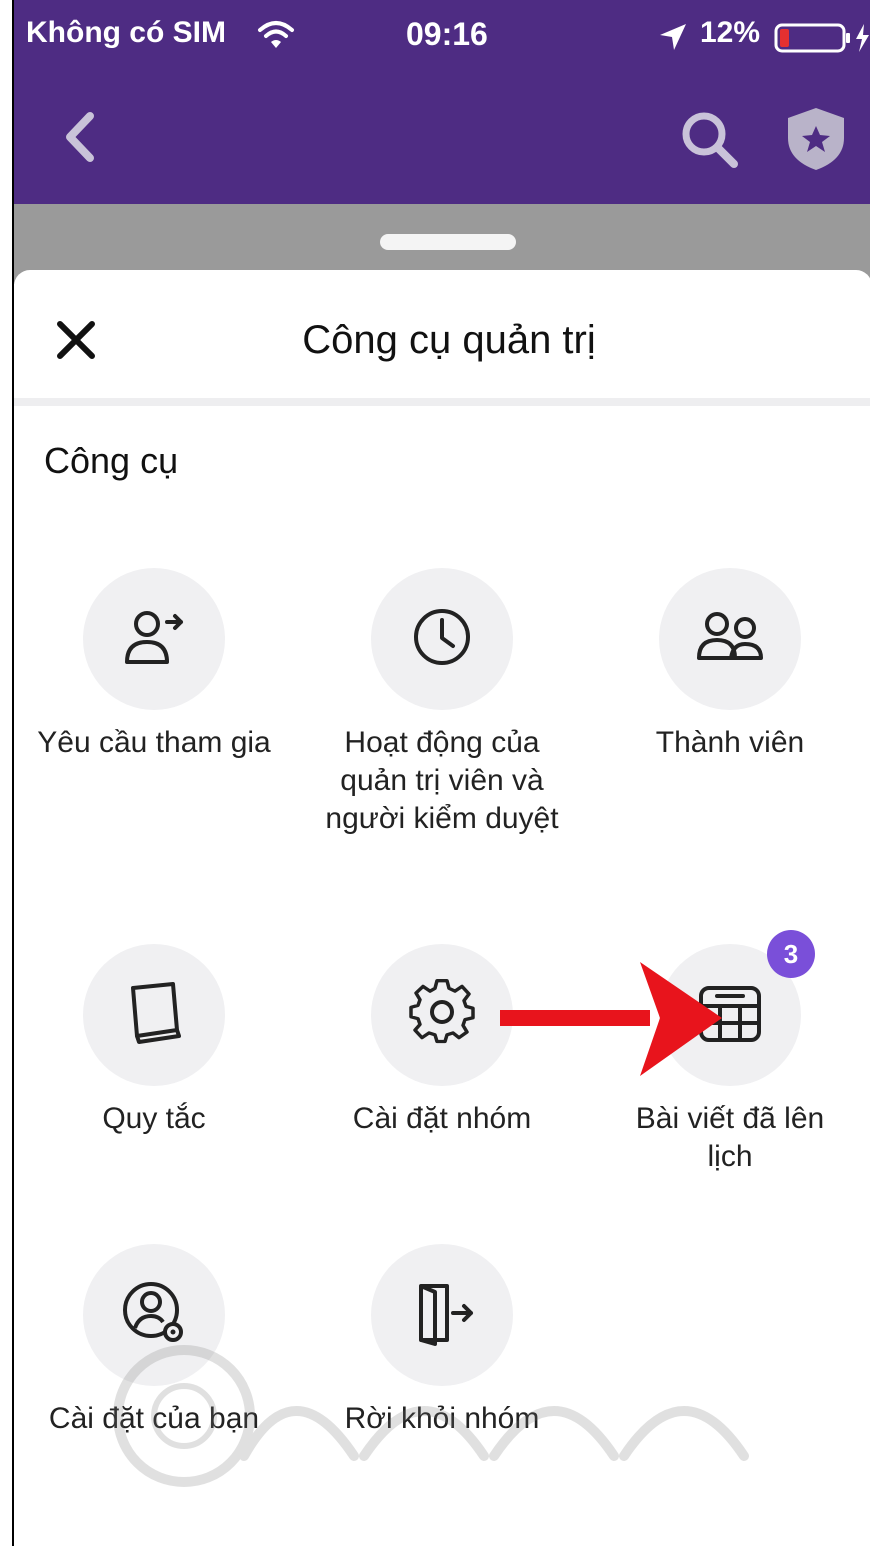 This screenshot has width=870, height=1546. I want to click on tool-join-requests: Yêu cầu tham gia, so click(154, 665).